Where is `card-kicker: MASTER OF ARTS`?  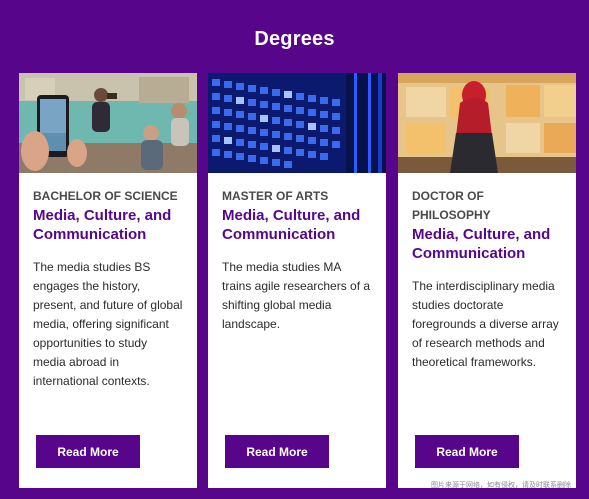 card-kicker: MASTER OF ARTS is located at coordinates (275, 196).